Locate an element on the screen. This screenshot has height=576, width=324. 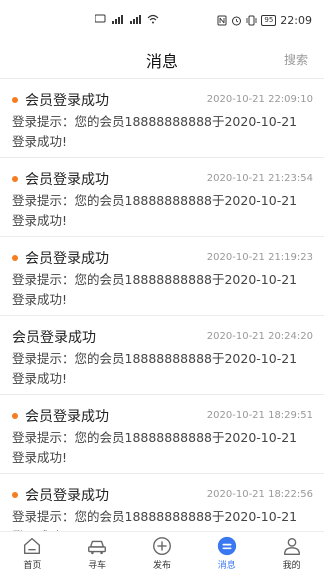
tab-find-car: 寻车 is located at coordinates (97, 551).